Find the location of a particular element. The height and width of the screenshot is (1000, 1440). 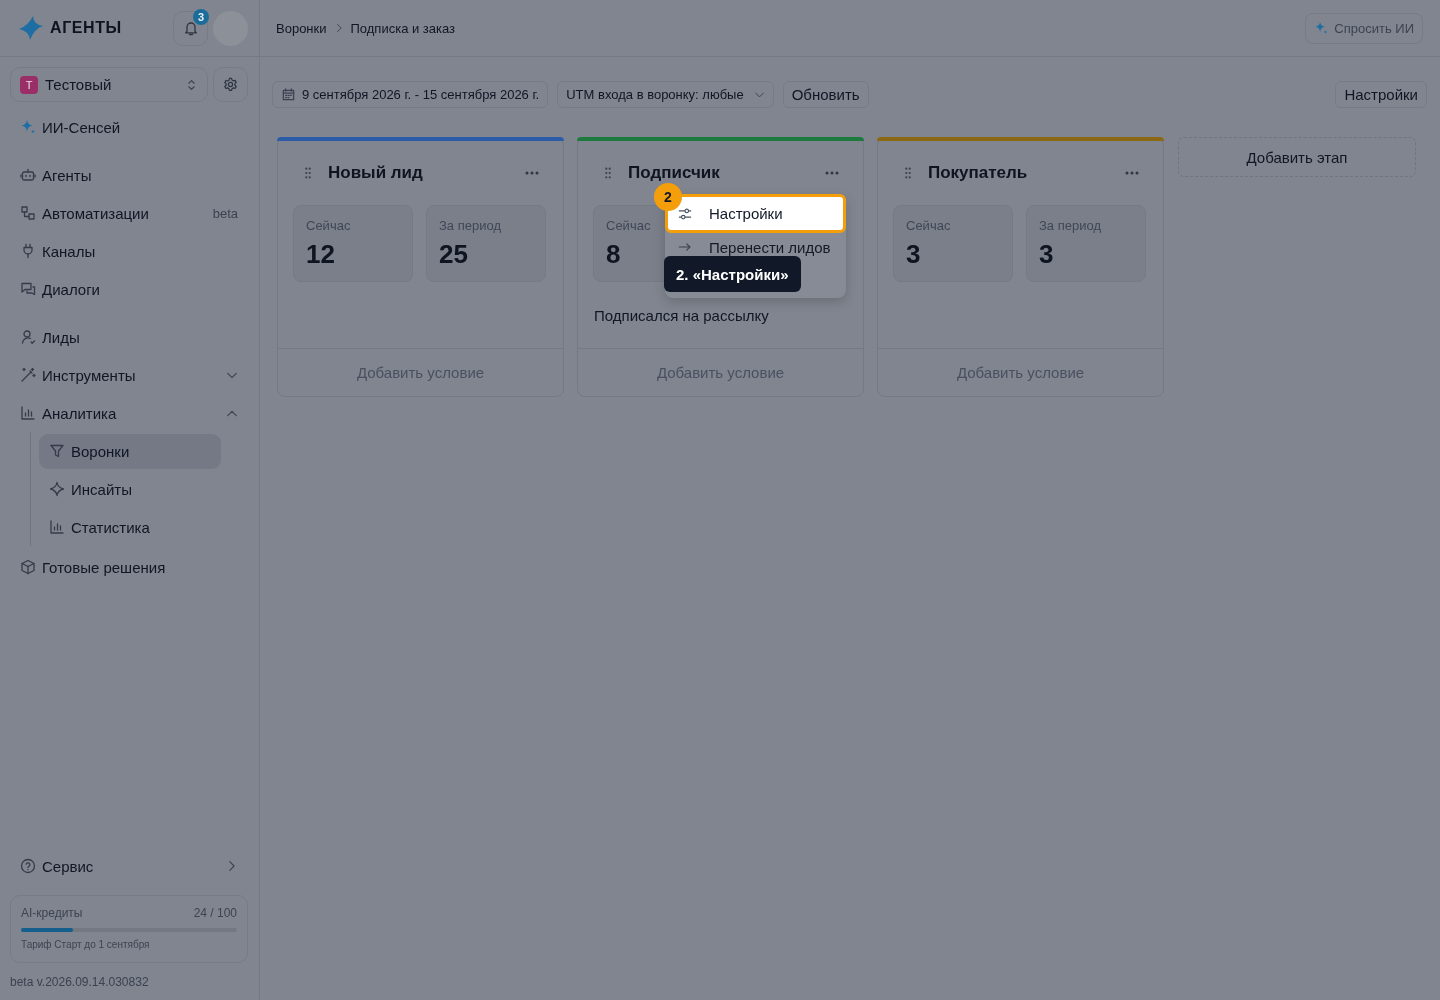

settings-icon is located at coordinates (230, 84).